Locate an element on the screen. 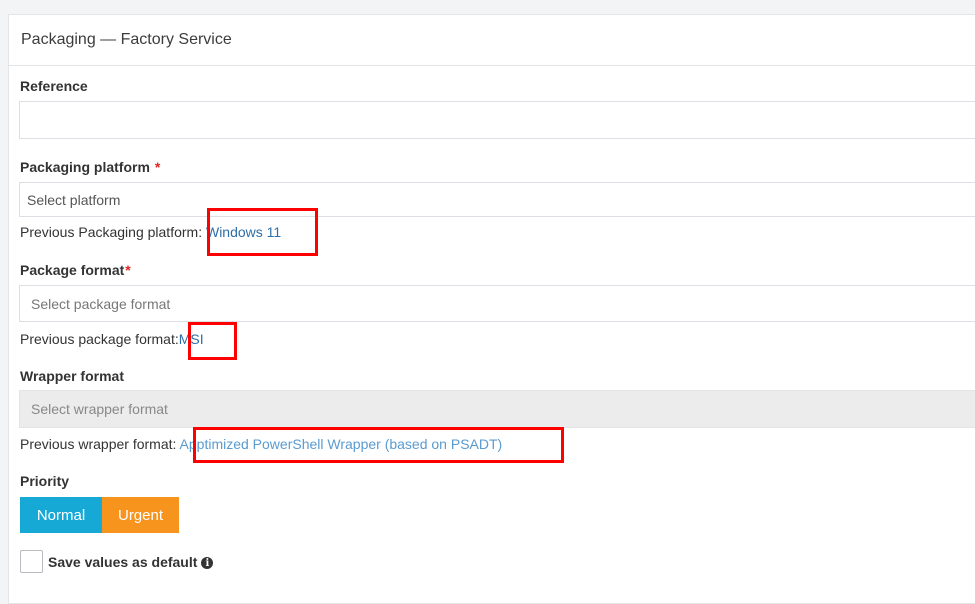  save-default-label: Save values as default i is located at coordinates (131, 562).